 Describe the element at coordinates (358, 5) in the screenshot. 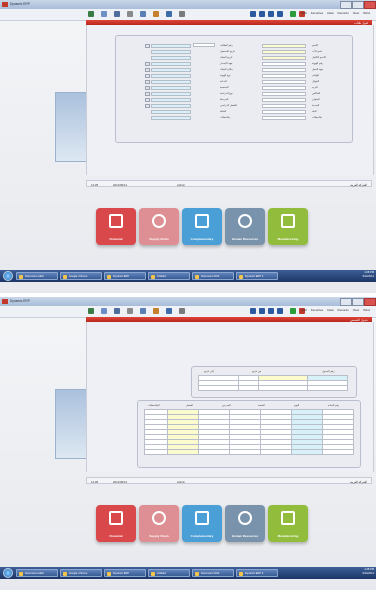

I see `maximize-button` at that location.